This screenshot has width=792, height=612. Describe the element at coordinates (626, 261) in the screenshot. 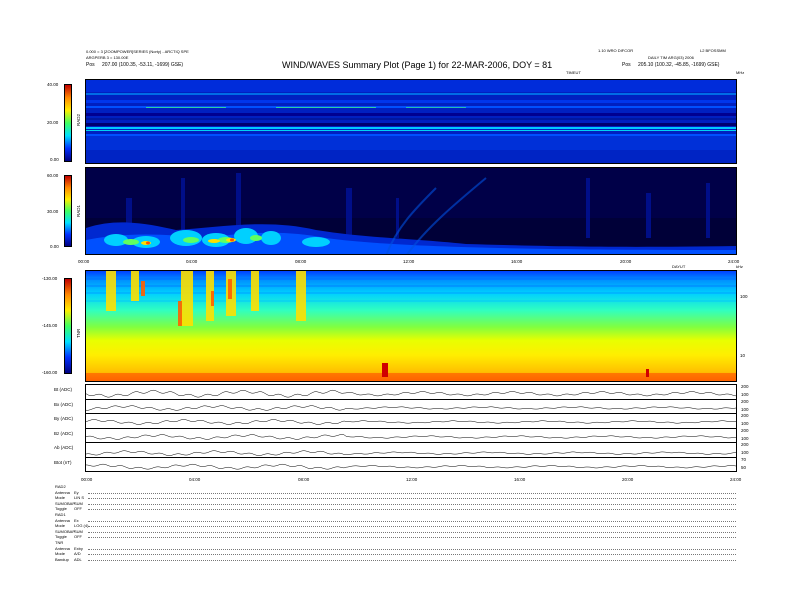

I see `x-tick-5: 20:00` at that location.